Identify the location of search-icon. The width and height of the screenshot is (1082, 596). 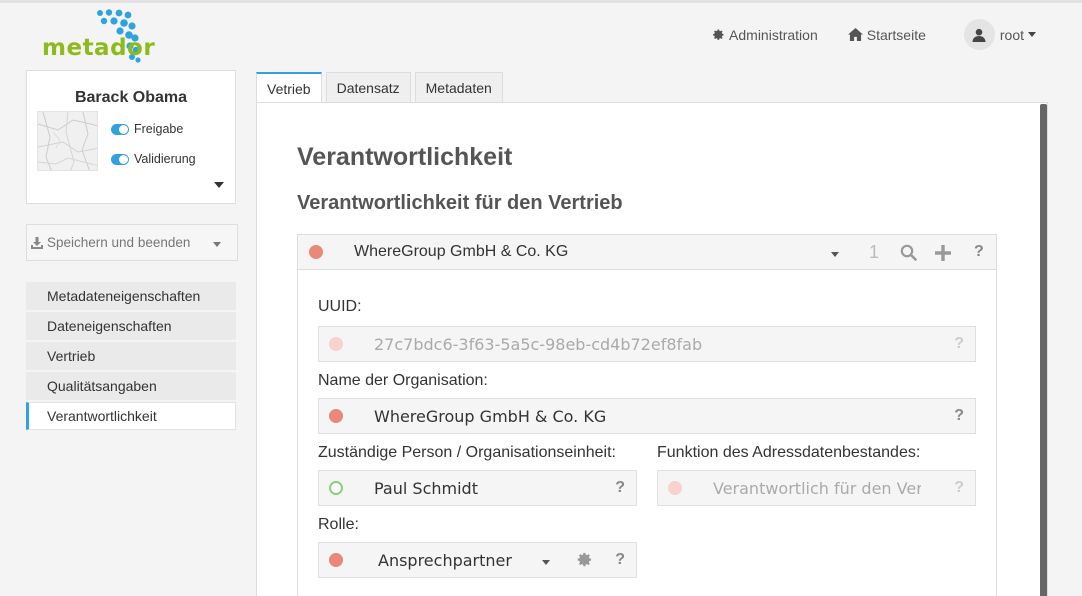
(908, 255).